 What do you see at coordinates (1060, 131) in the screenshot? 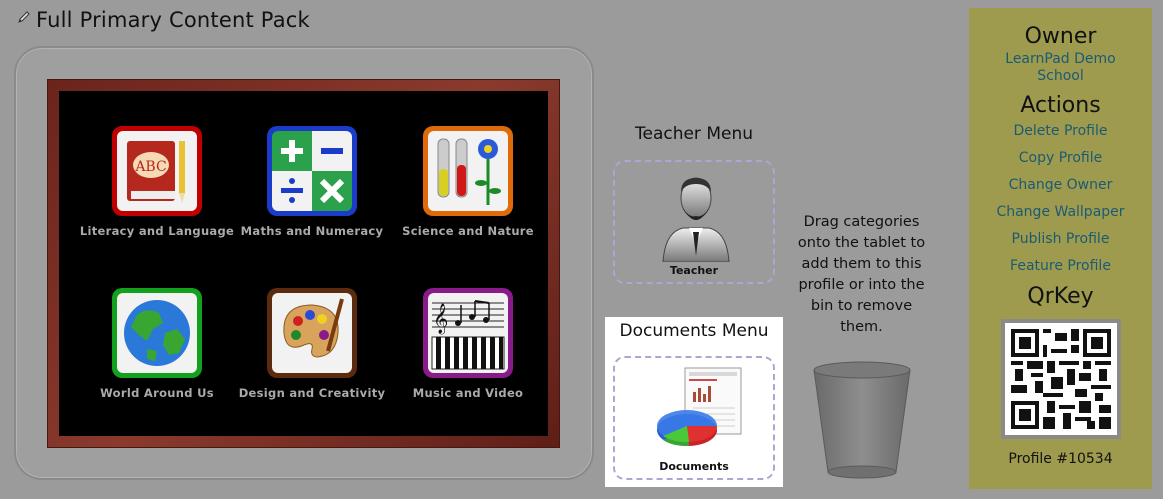
I see `delete-profile-link: Delete Profile` at bounding box center [1060, 131].